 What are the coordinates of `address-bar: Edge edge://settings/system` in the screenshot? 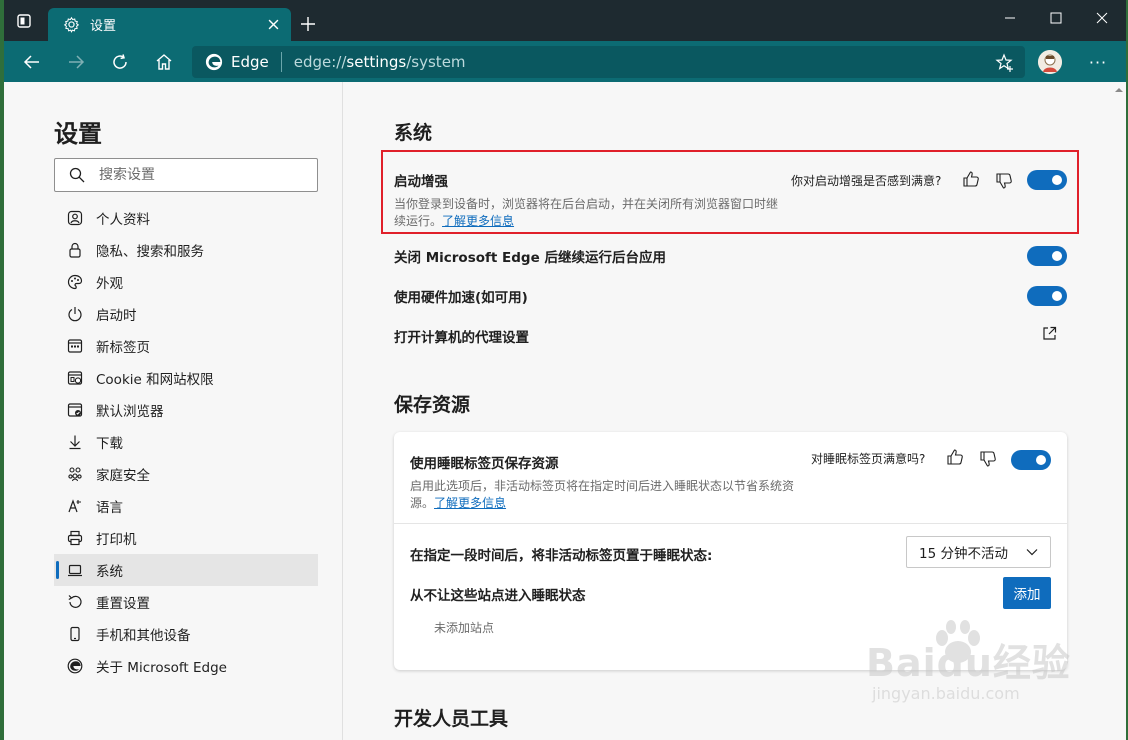 It's located at (608, 62).